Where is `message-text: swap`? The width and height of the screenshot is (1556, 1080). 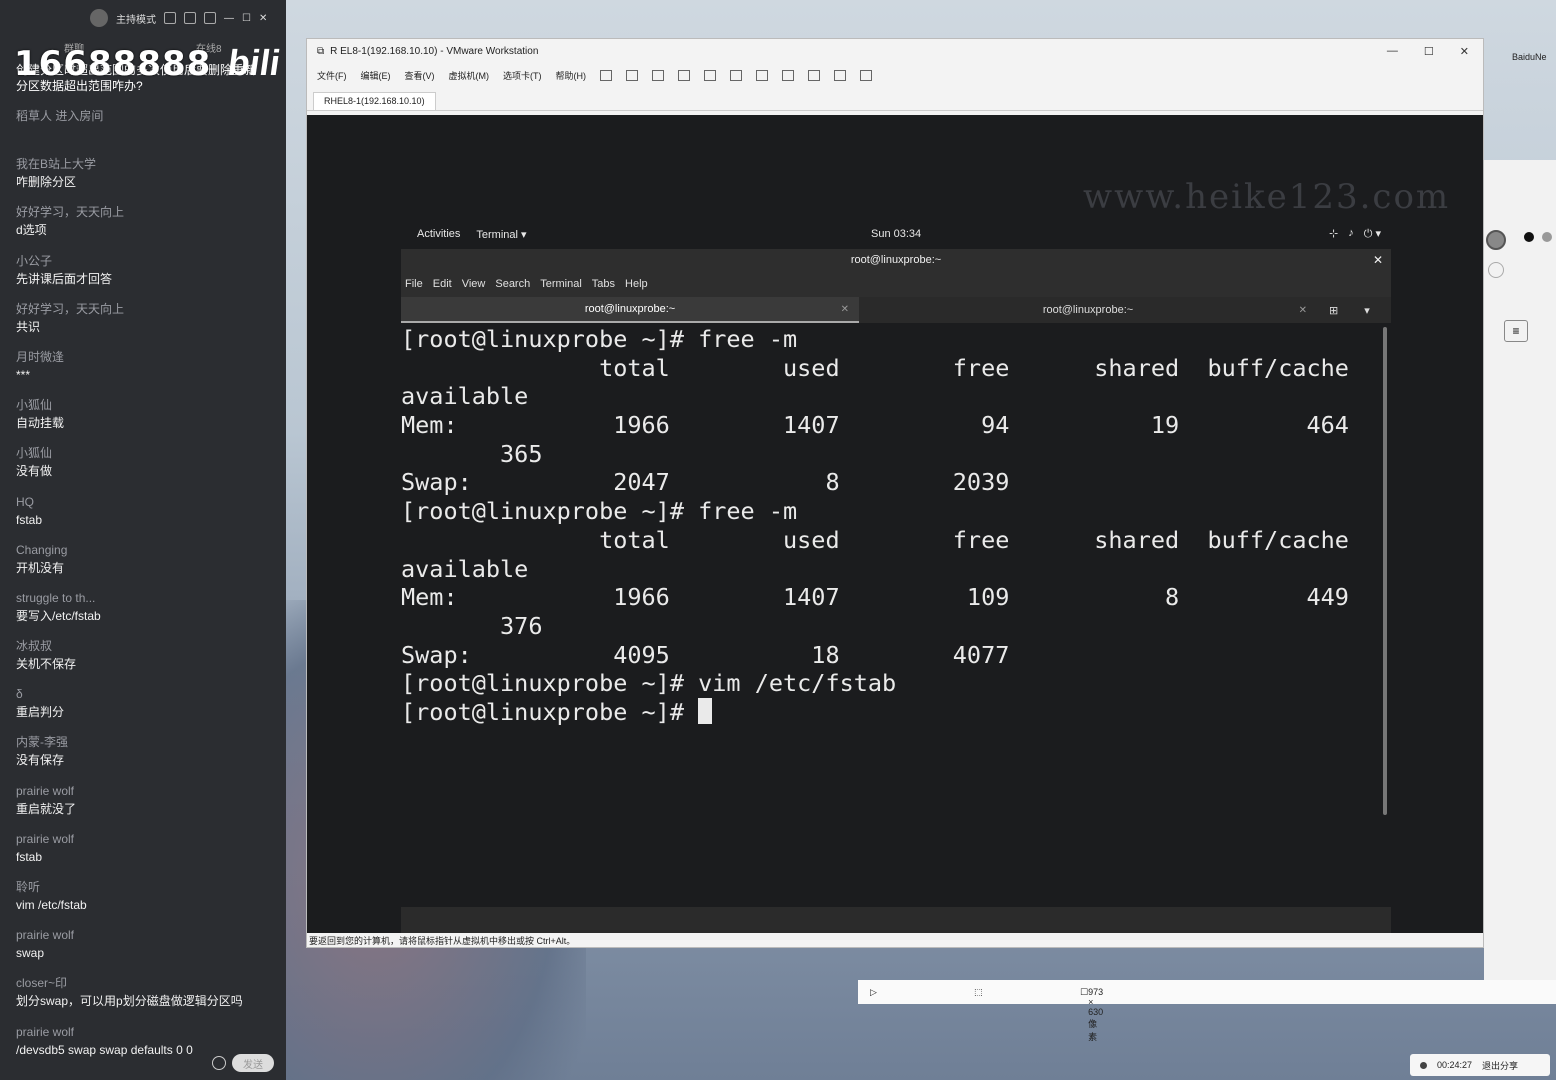 message-text: swap is located at coordinates (30, 953).